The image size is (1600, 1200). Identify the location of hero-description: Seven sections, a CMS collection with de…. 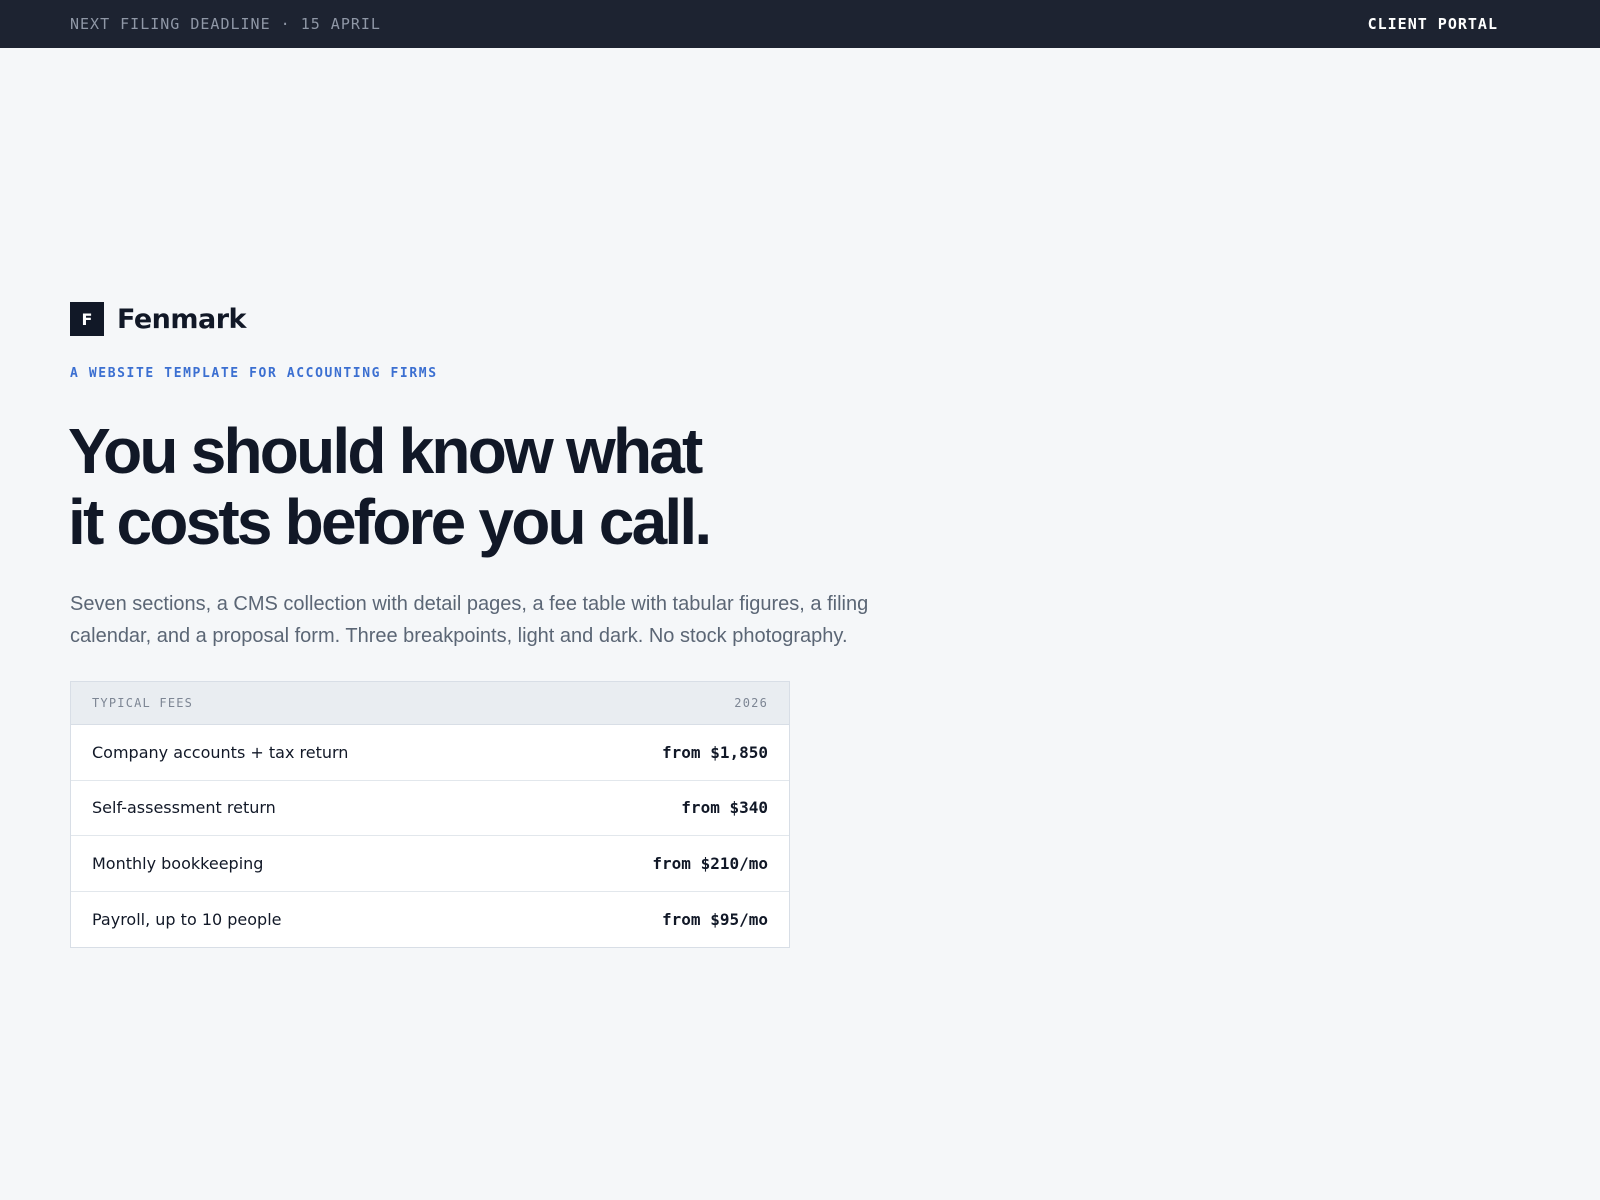
(469, 620).